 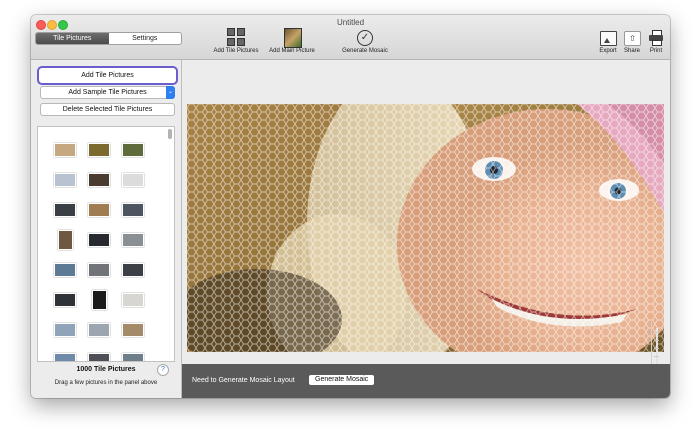 I want to click on status-message: Need to Generate Mosaic Layout, so click(x=243, y=380).